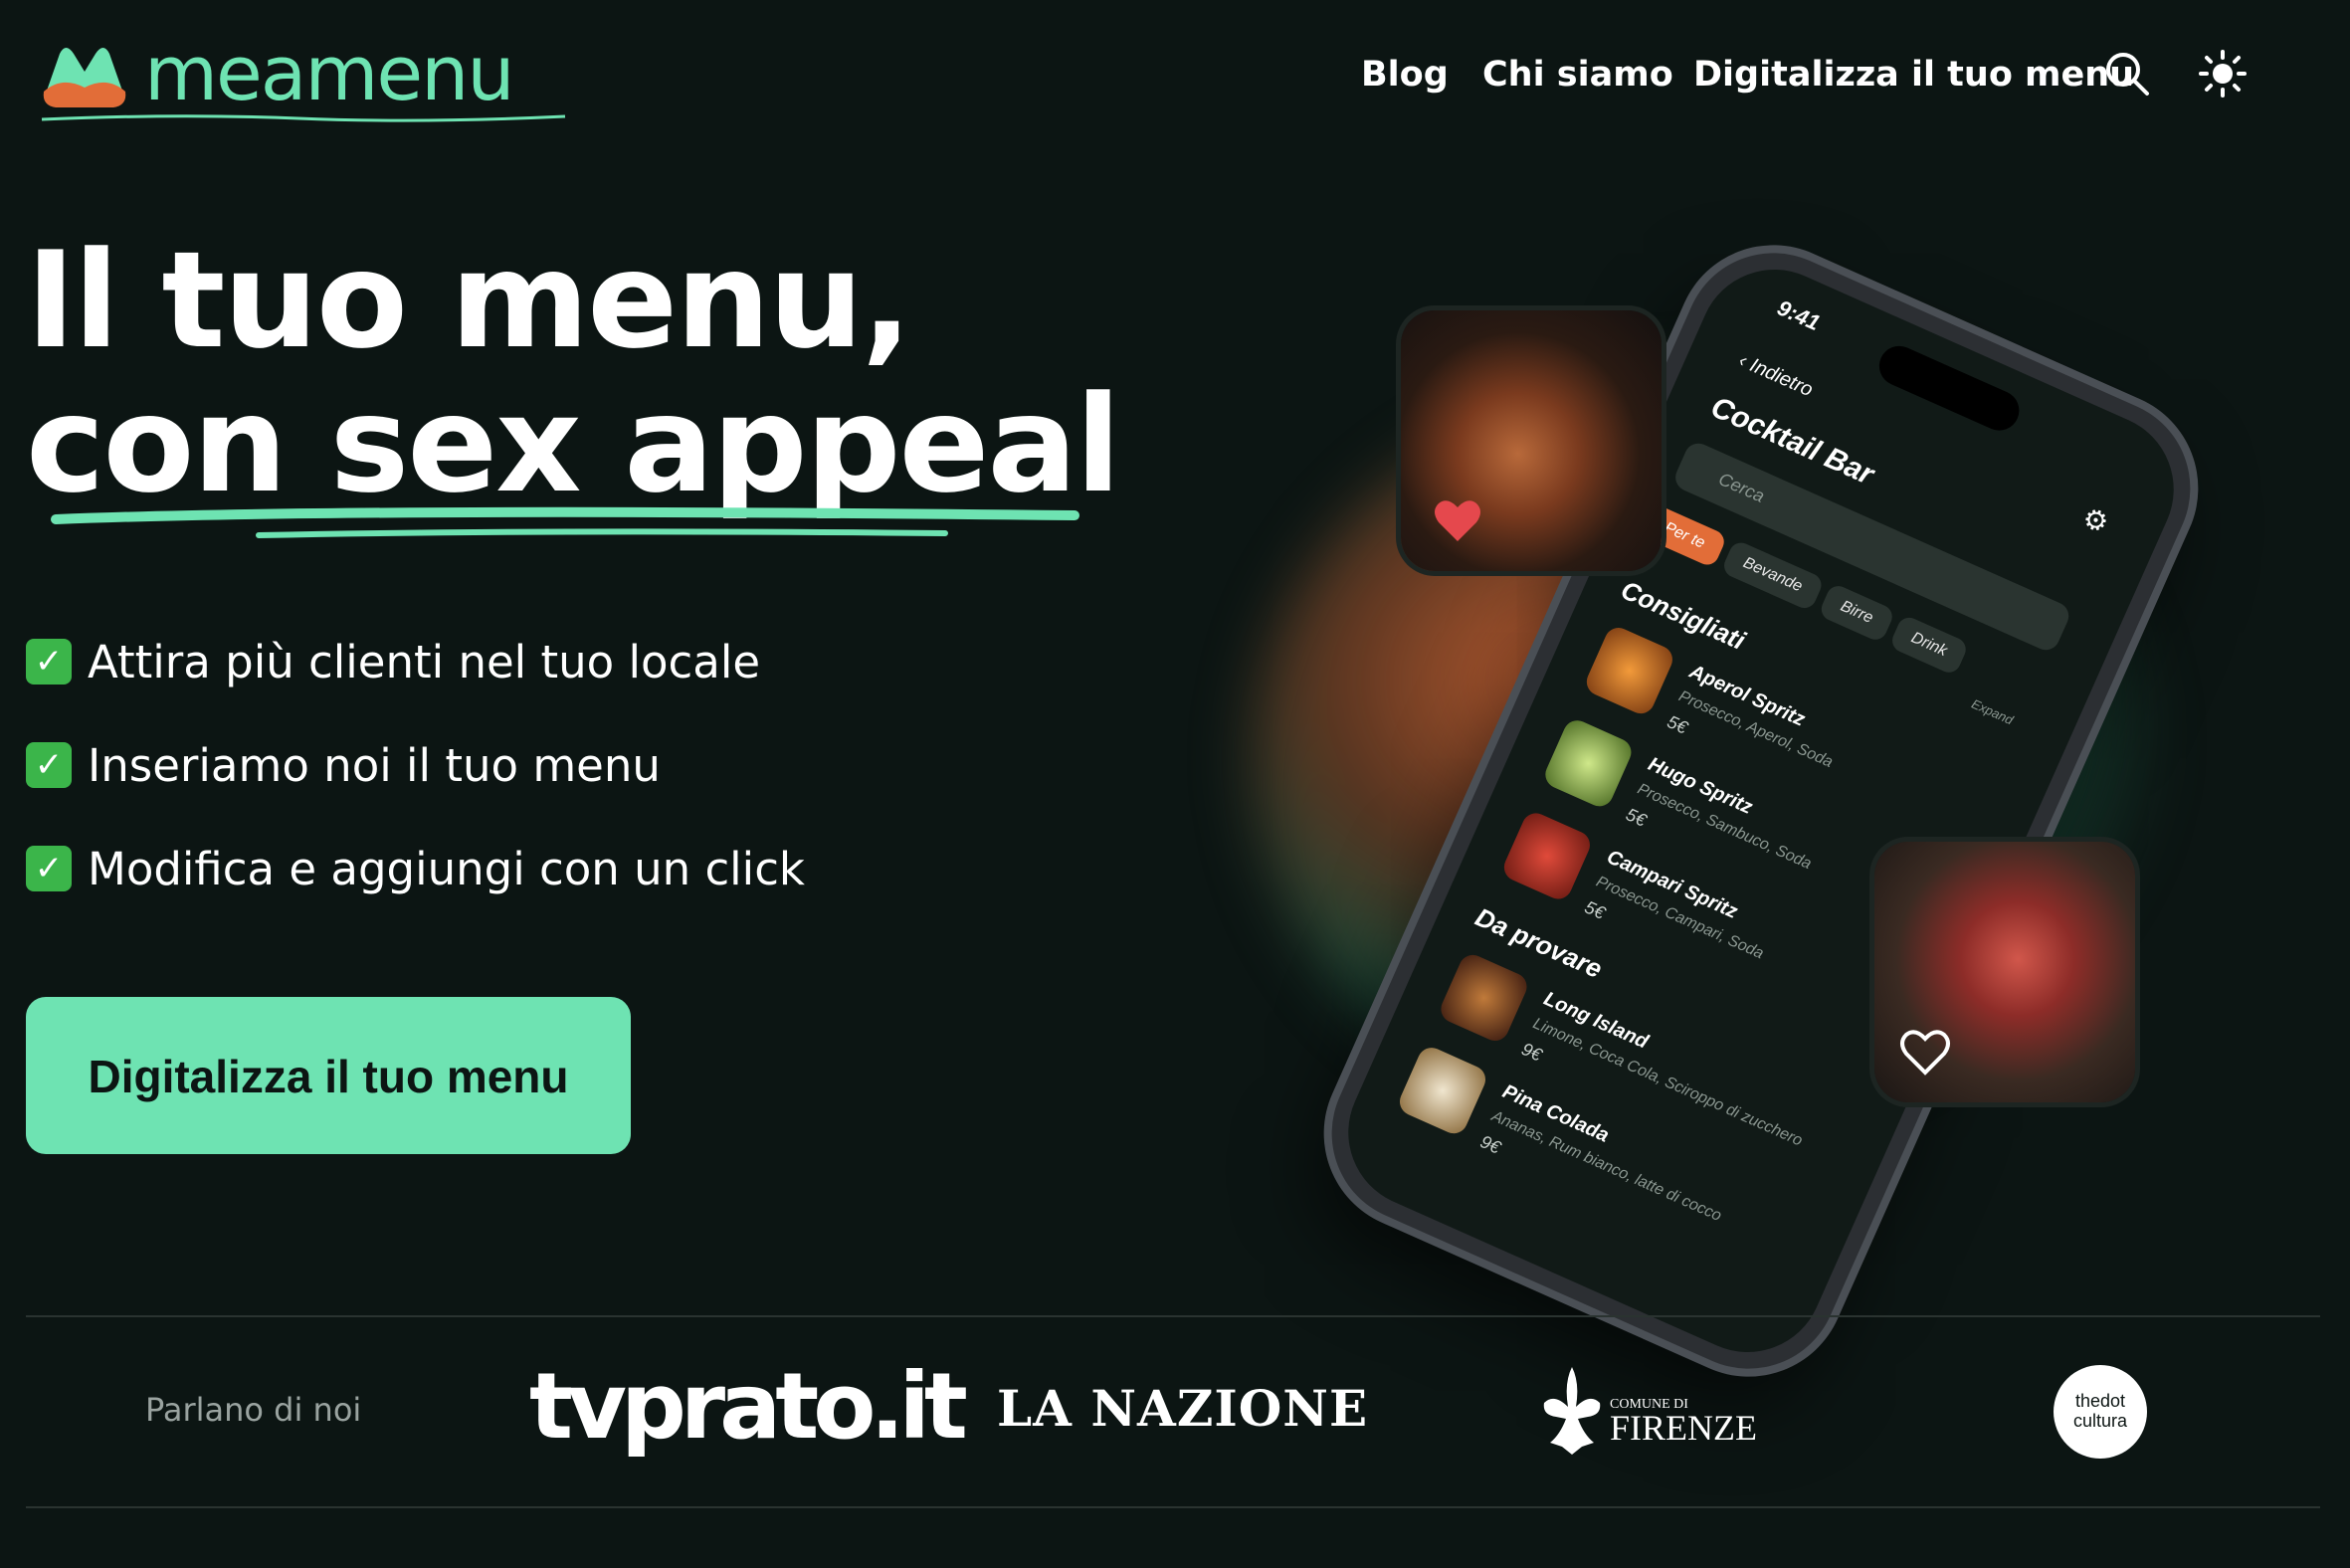 The width and height of the screenshot is (2350, 1568). Describe the element at coordinates (1577, 74) in the screenshot. I see `nav-chi-siamo: Chi siamo` at that location.